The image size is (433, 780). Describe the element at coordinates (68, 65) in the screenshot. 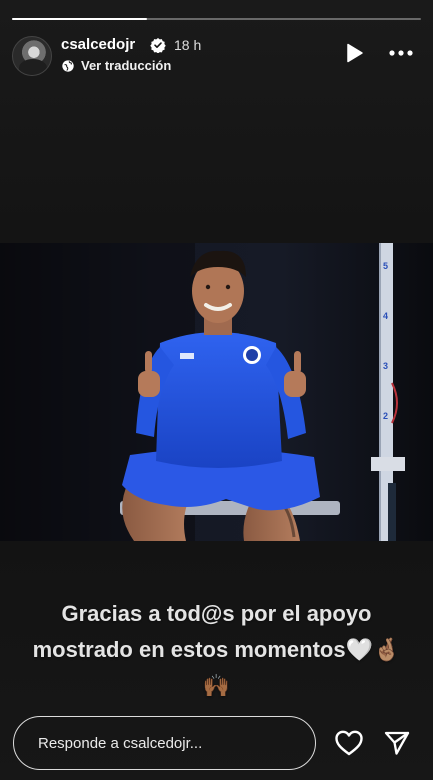

I see `globe-icon` at that location.